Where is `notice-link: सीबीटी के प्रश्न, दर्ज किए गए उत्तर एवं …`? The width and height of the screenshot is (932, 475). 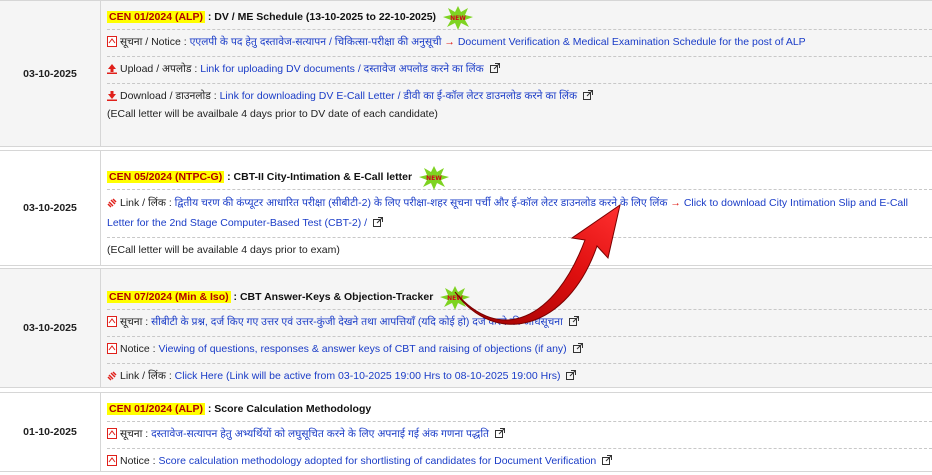
notice-link: सीबीटी के प्रश्न, दर्ज किए गए उत्तर एवं … is located at coordinates (357, 322).